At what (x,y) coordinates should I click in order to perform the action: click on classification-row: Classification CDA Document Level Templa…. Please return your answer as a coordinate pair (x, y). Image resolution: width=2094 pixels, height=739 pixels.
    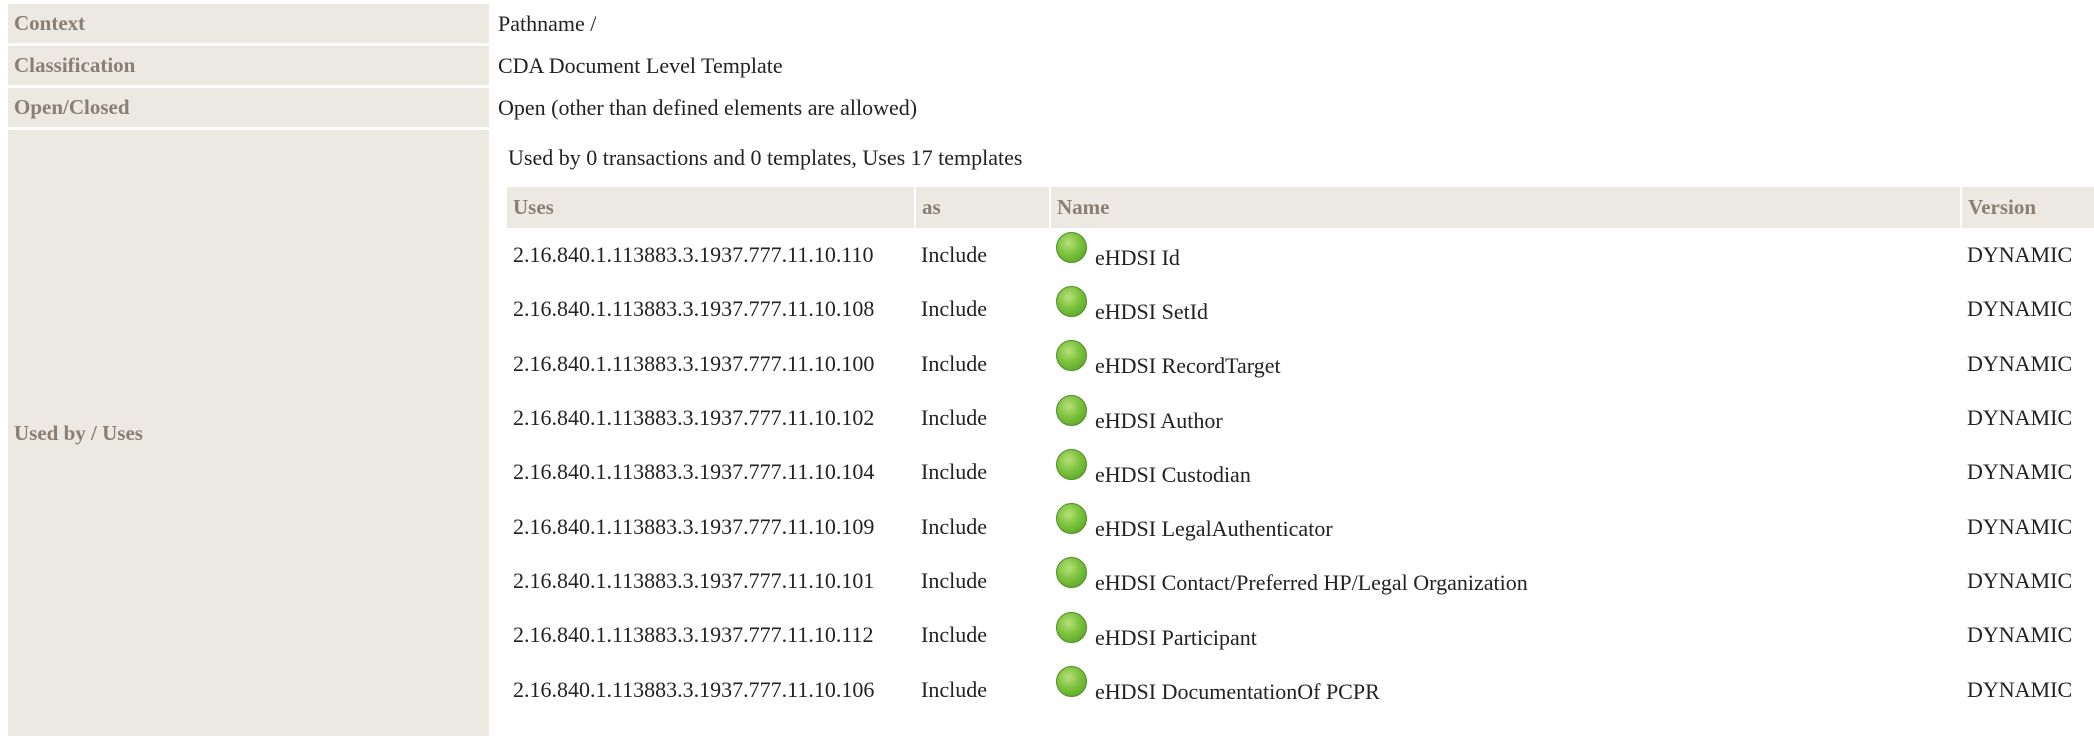
    Looking at the image, I should click on (1051, 65).